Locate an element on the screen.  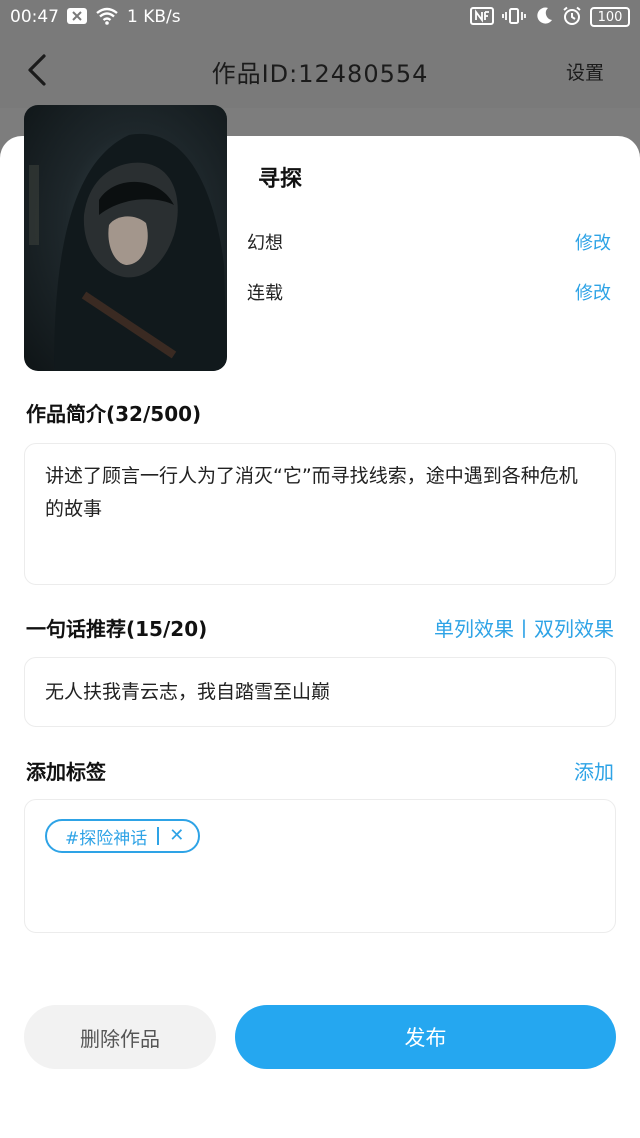
tags-container: #探险神话 ✕ is located at coordinates (320, 866).